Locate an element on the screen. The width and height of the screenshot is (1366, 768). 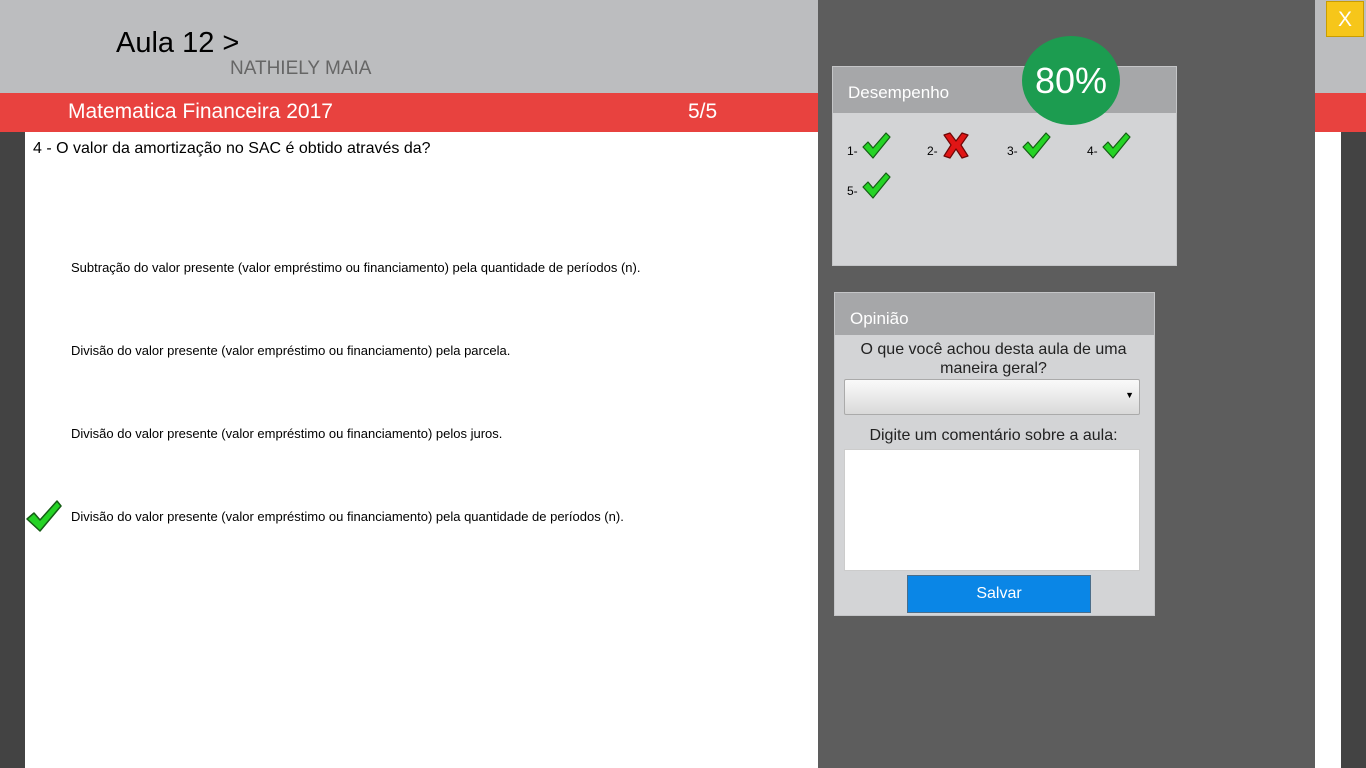
comment-field is located at coordinates (992, 510).